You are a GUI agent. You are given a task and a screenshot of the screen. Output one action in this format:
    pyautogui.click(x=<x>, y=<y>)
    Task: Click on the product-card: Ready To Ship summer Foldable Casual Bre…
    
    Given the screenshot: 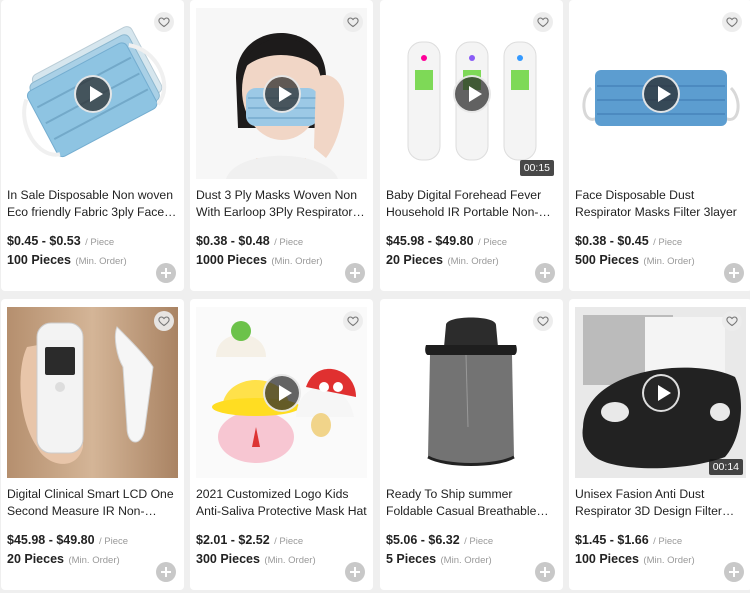 What is the action you would take?
    pyautogui.click(x=471, y=444)
    